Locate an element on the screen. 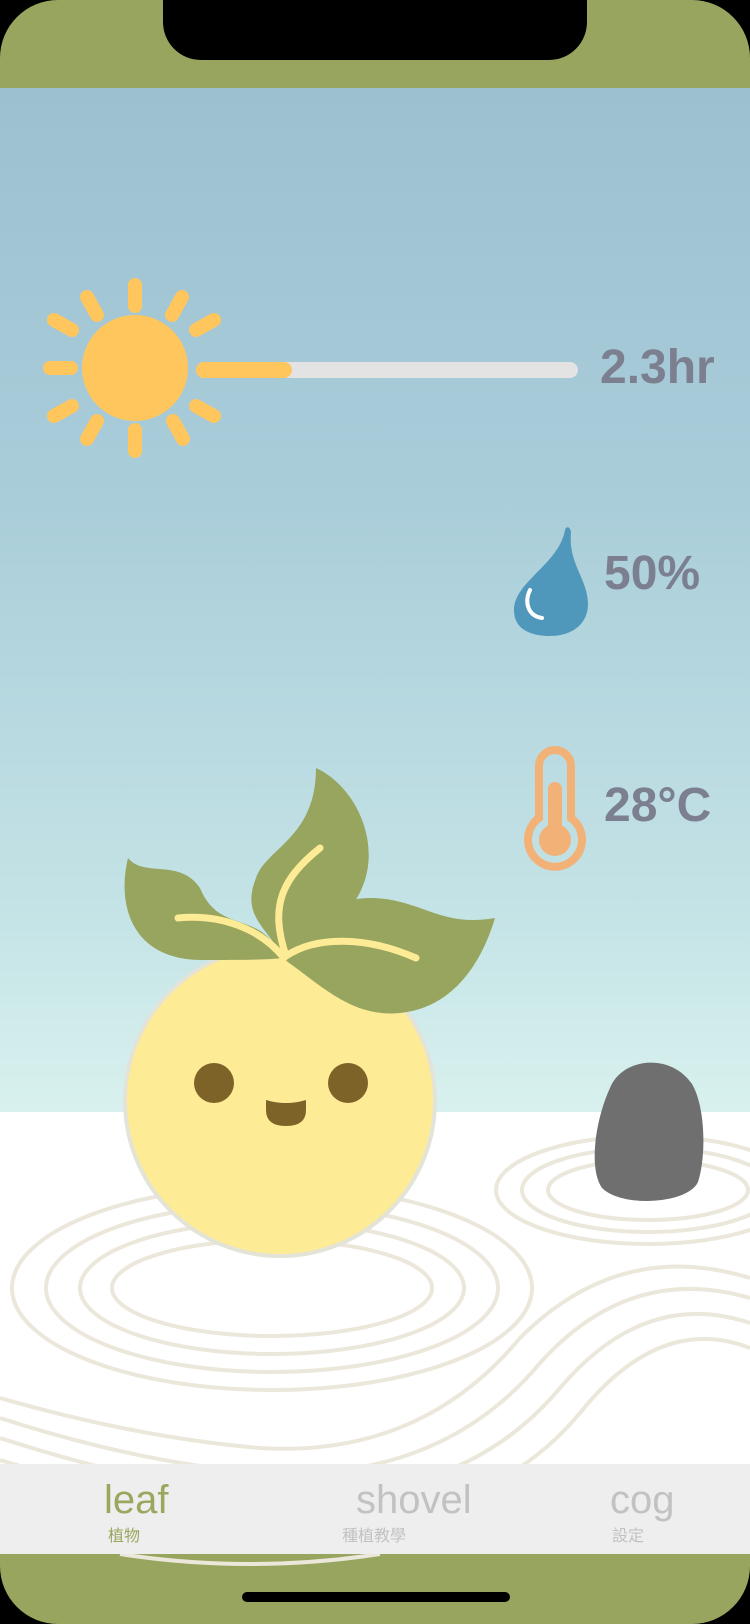  home-indicator is located at coordinates (376, 1597).